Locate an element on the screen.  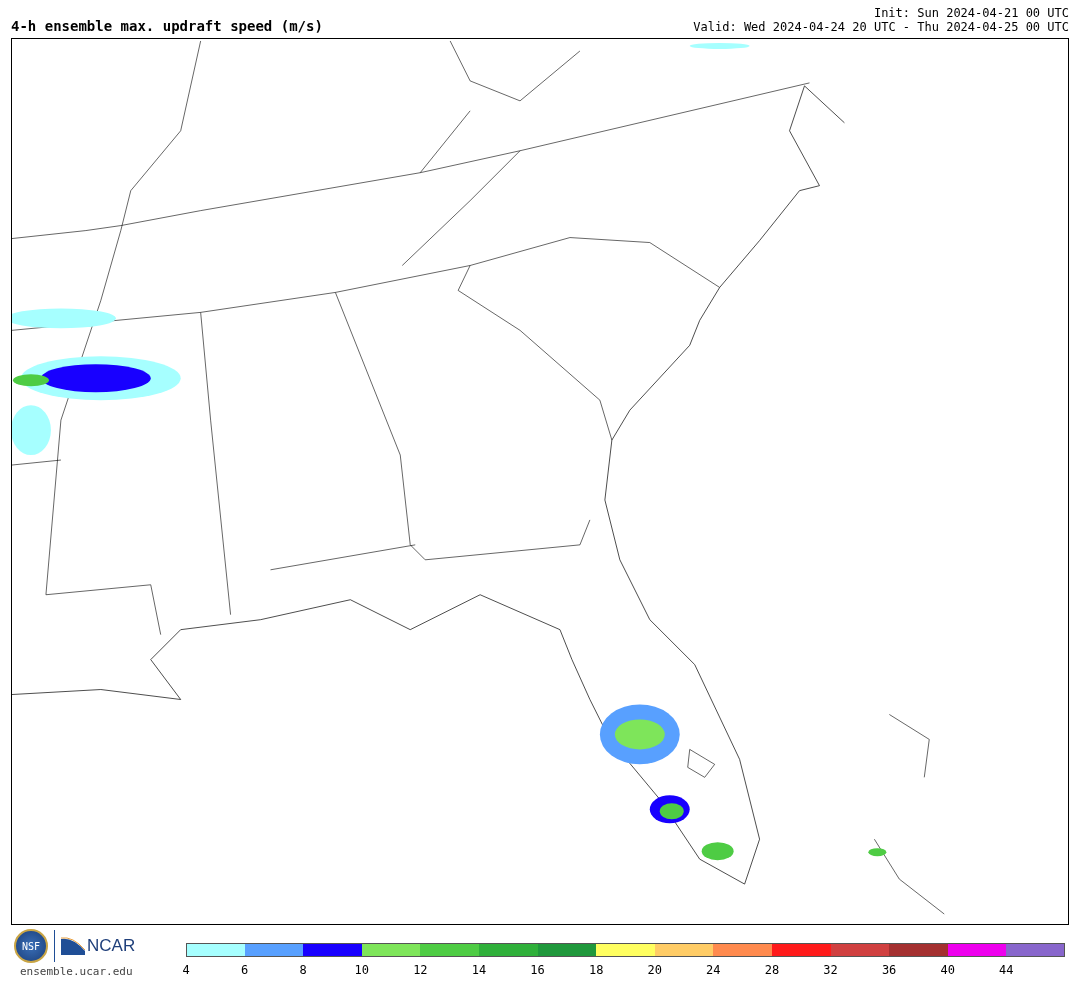
nsf-logo: NSF is located at coordinates (31, 946).